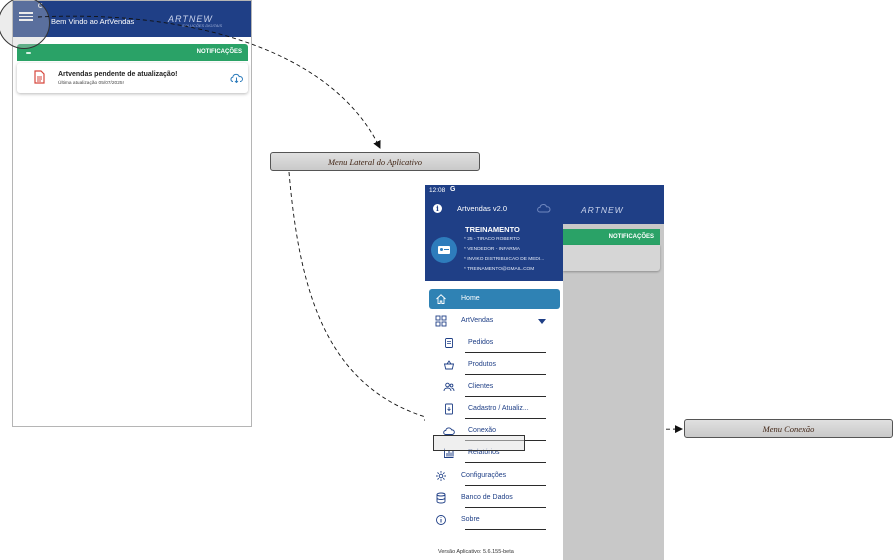 The width and height of the screenshot is (894, 560). What do you see at coordinates (492, 229) in the screenshot?
I see `user-name: TREINAMENTO` at bounding box center [492, 229].